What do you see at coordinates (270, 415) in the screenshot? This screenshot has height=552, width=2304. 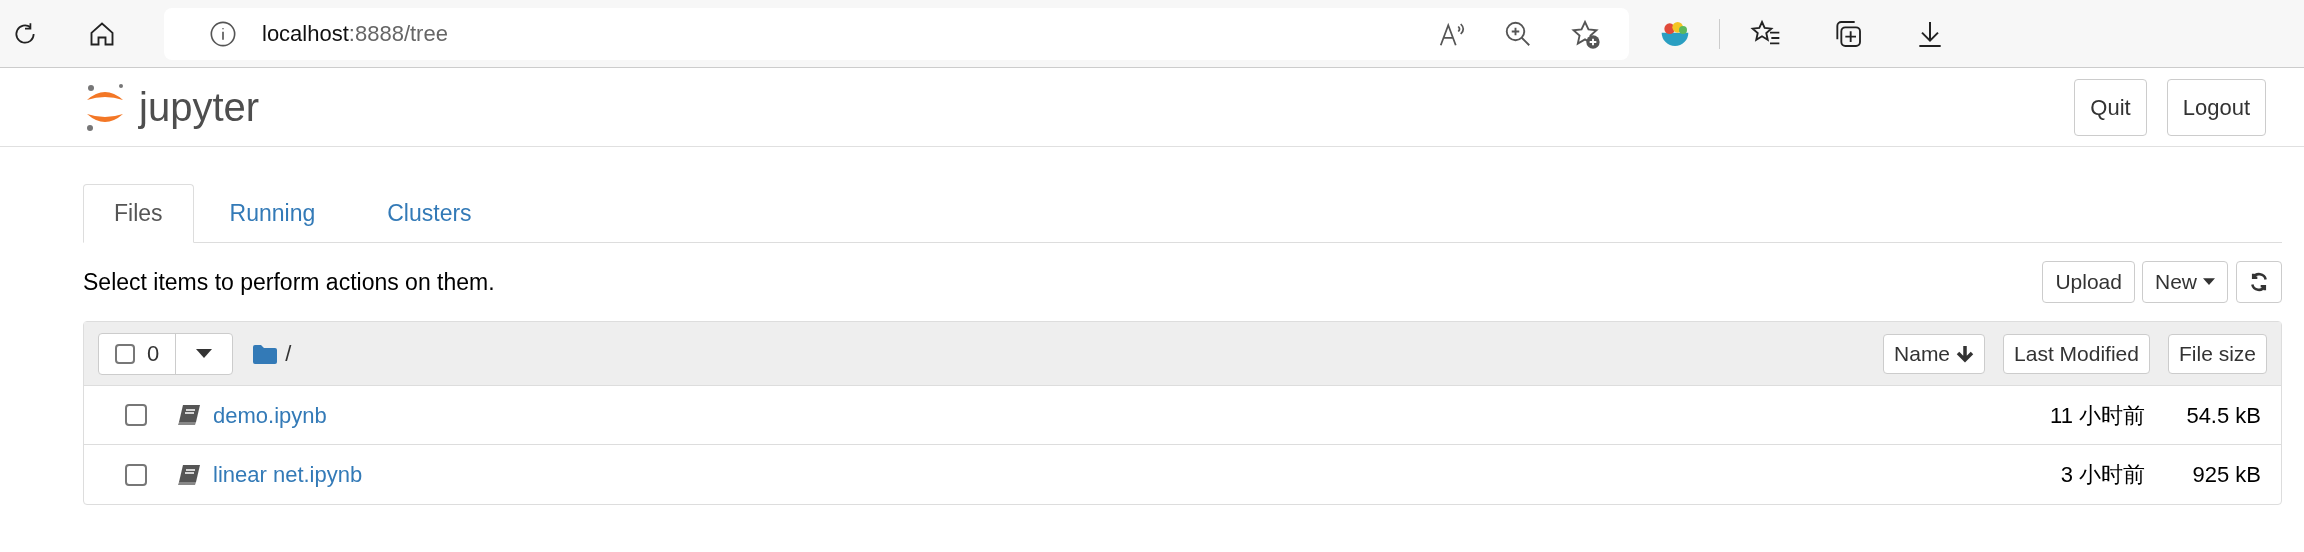 I see `file-link: demo.ipynb` at bounding box center [270, 415].